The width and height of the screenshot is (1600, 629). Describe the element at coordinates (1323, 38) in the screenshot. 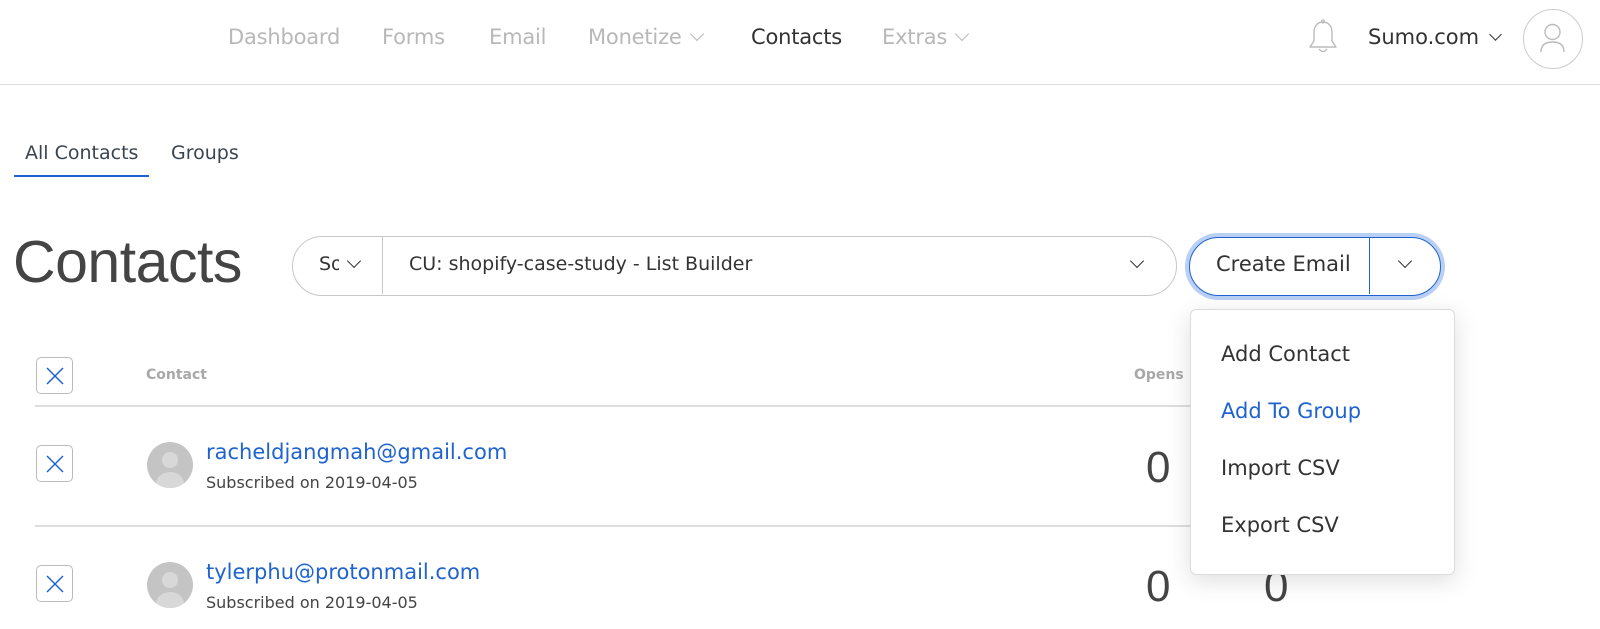

I see `bell-icon` at that location.